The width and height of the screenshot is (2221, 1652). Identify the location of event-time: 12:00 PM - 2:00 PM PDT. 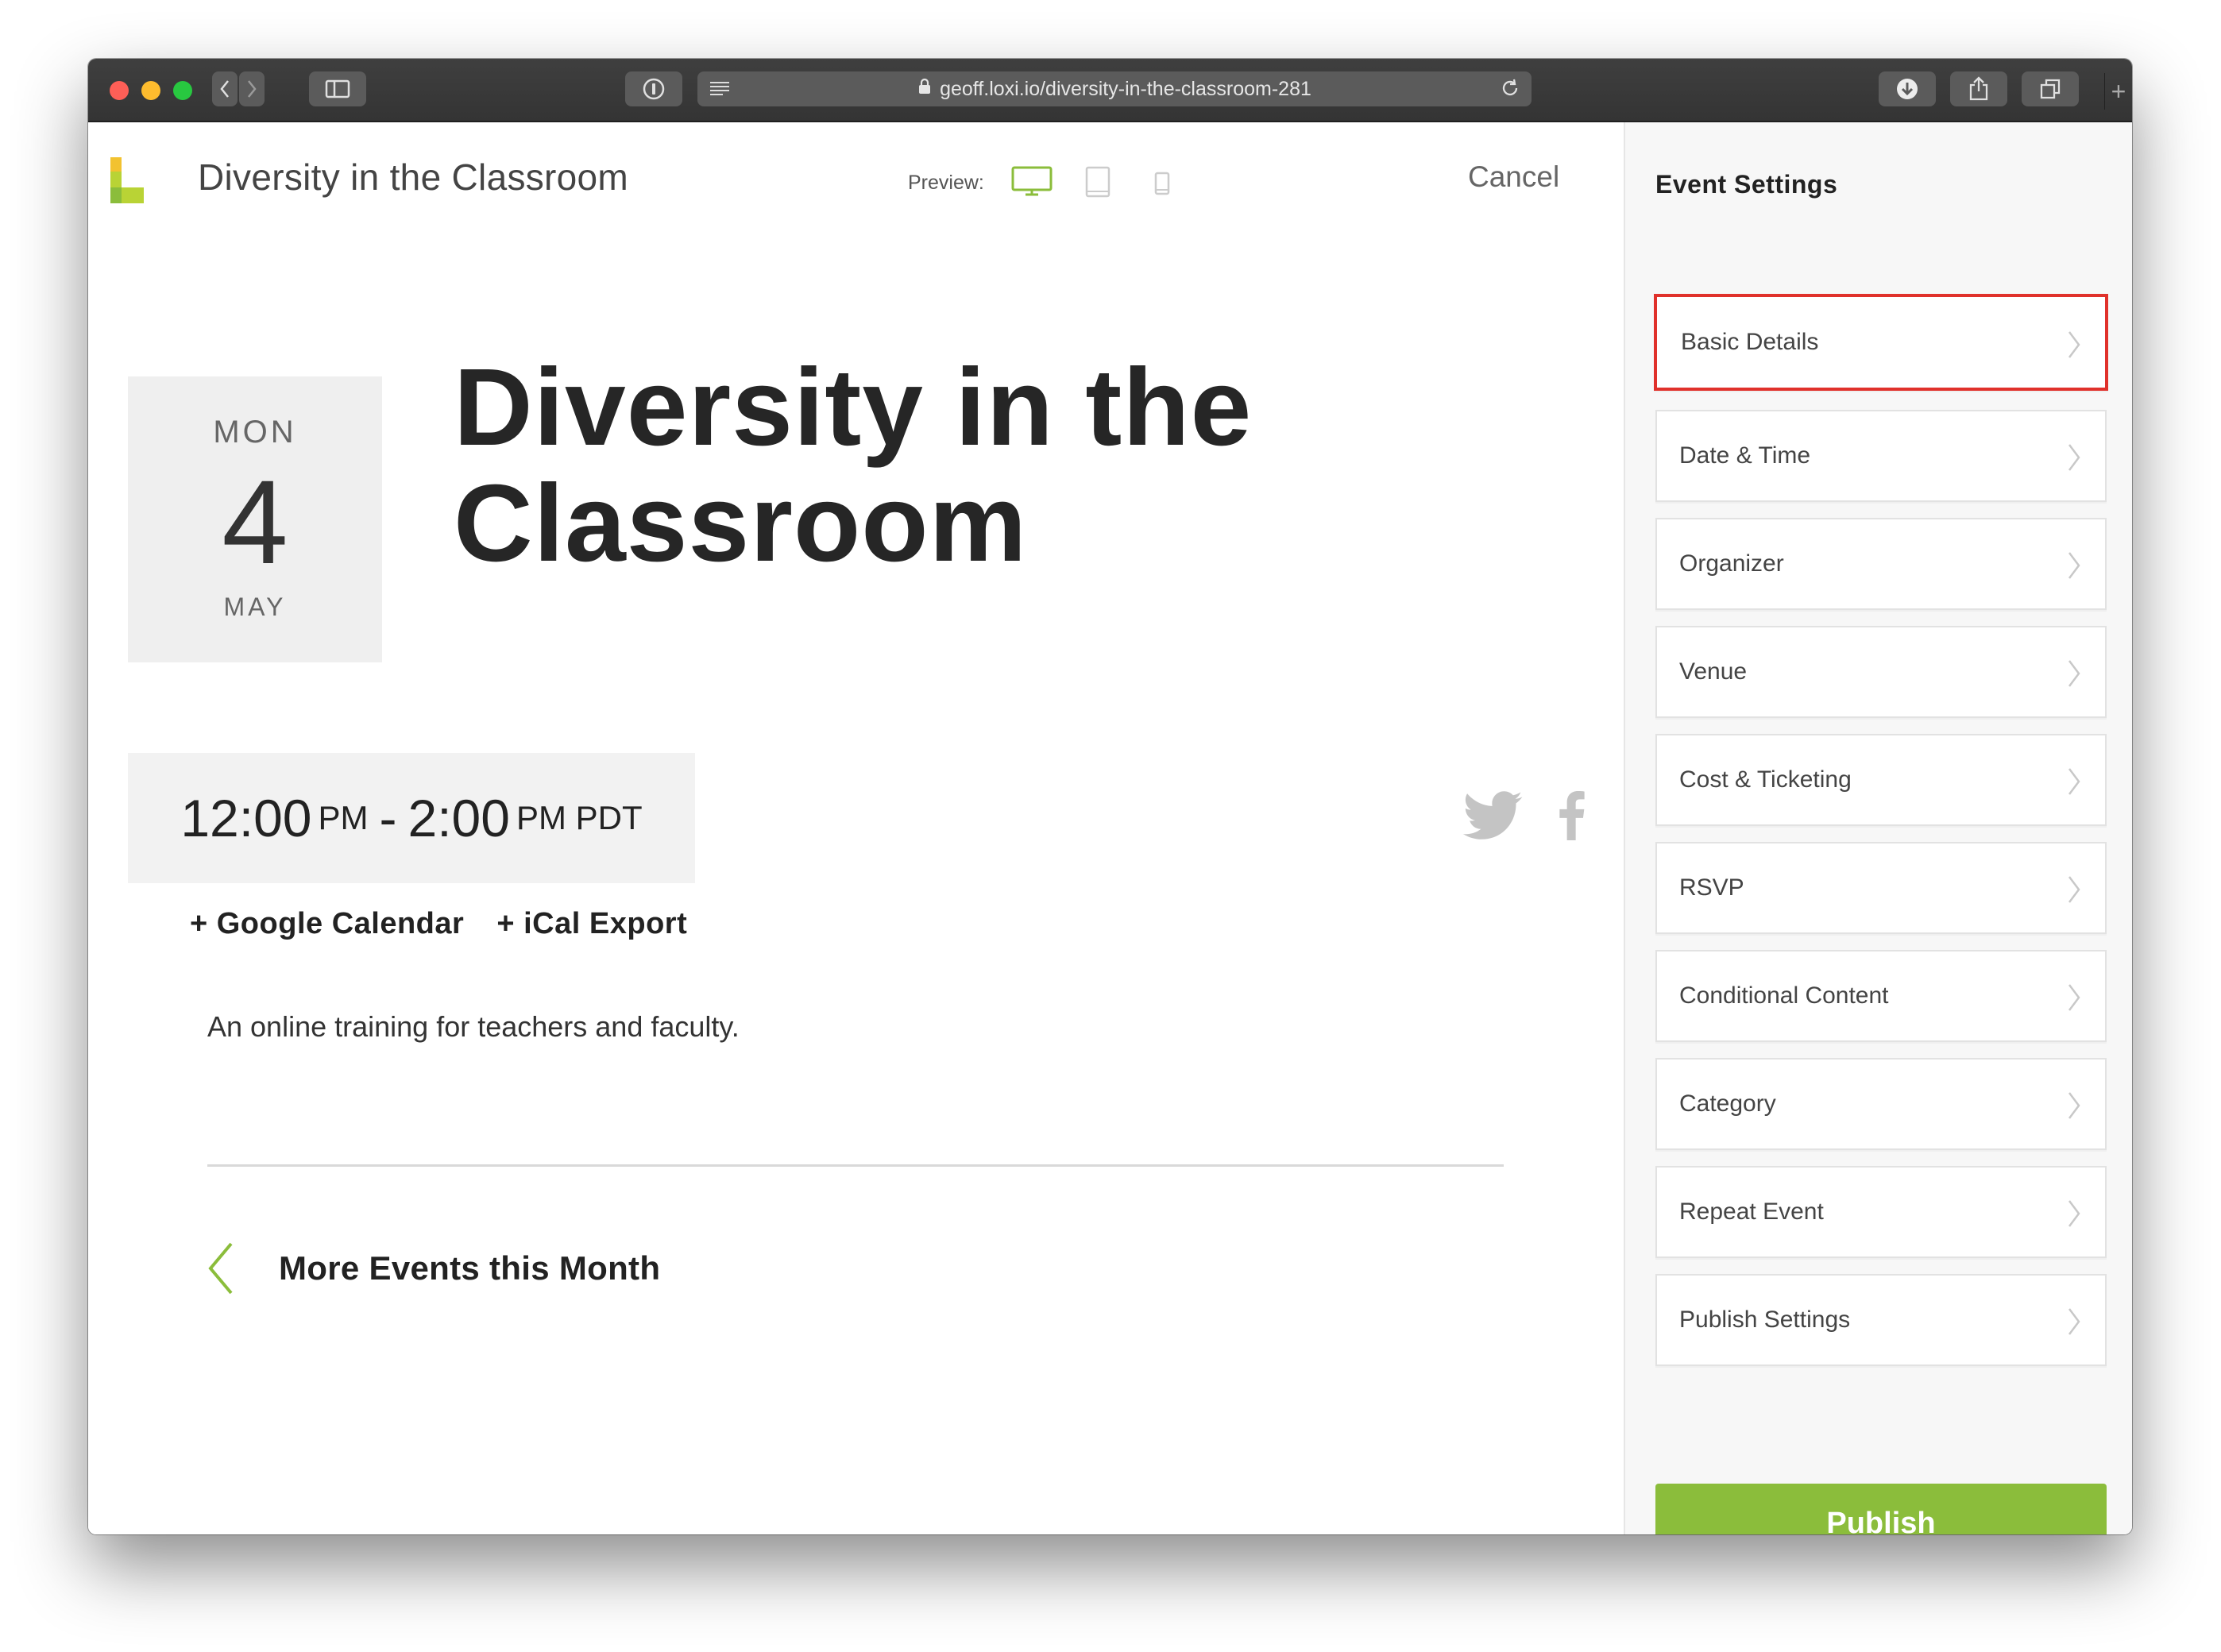
(412, 818).